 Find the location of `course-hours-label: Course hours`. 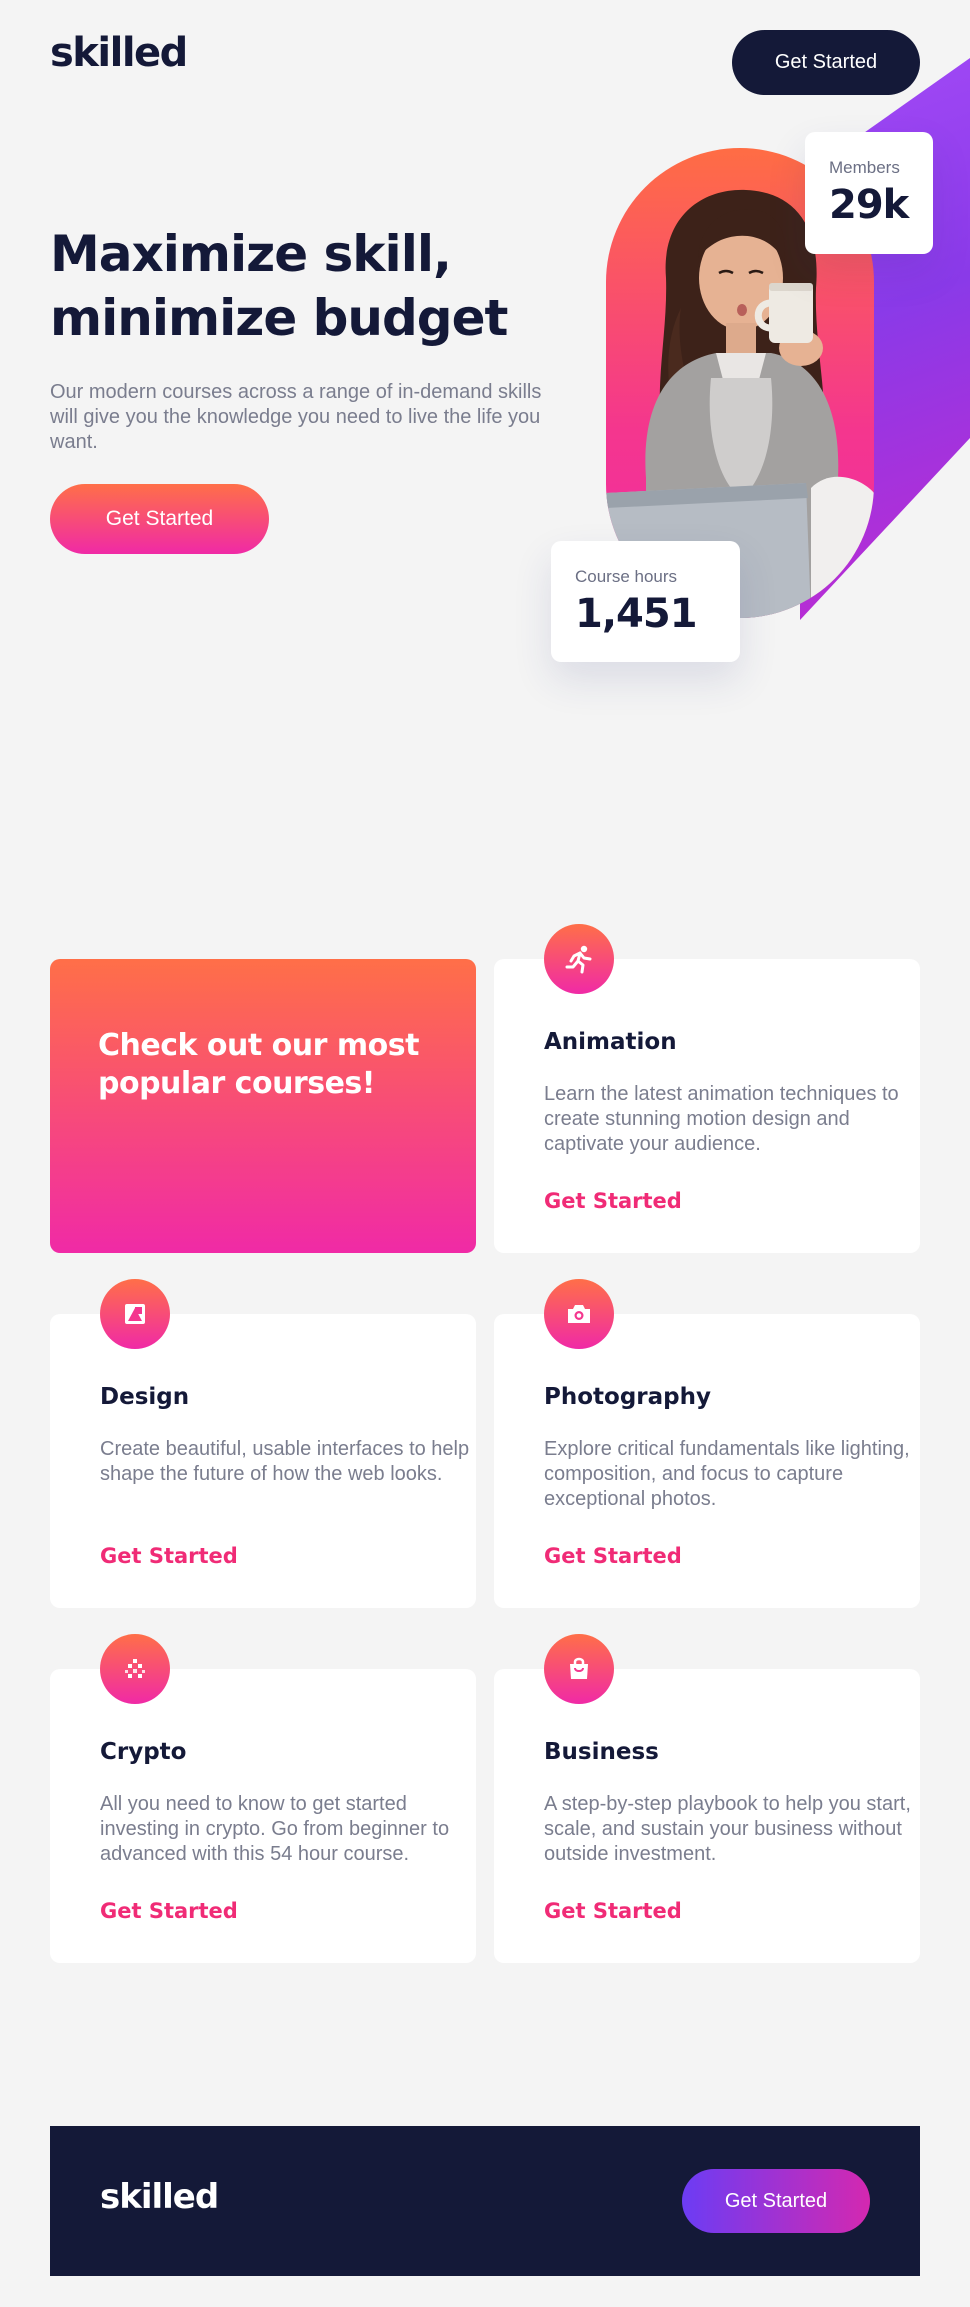

course-hours-label: Course hours is located at coordinates (626, 576).